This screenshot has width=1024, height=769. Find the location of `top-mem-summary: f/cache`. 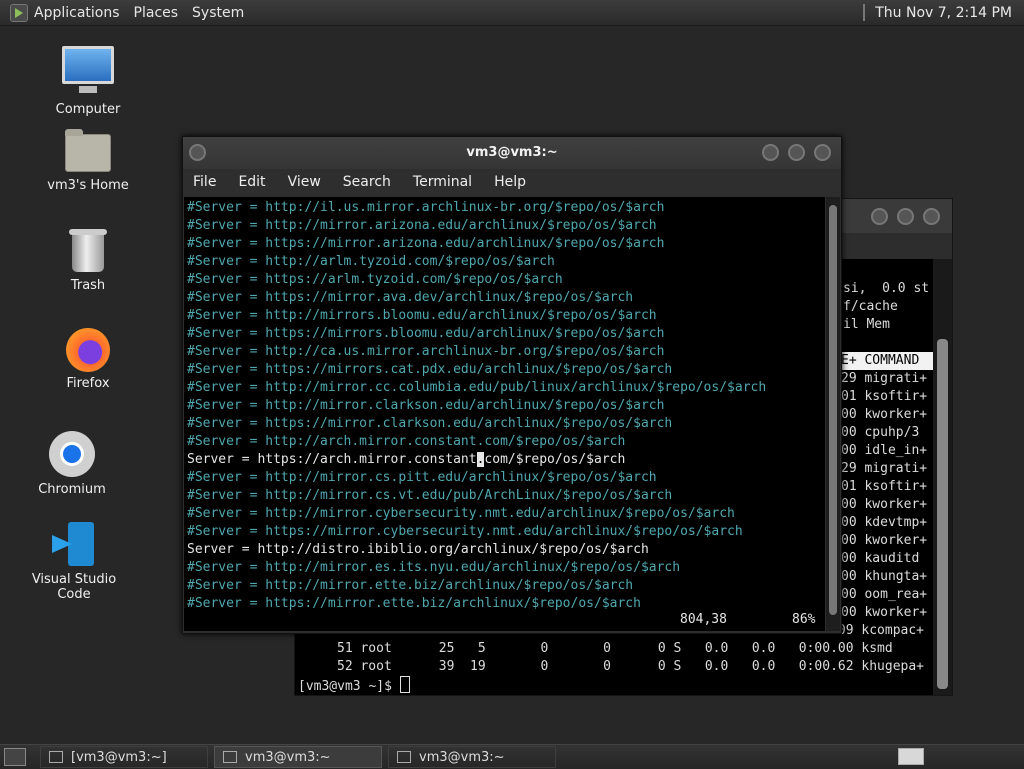

top-mem-summary: f/cache is located at coordinates (870, 306).